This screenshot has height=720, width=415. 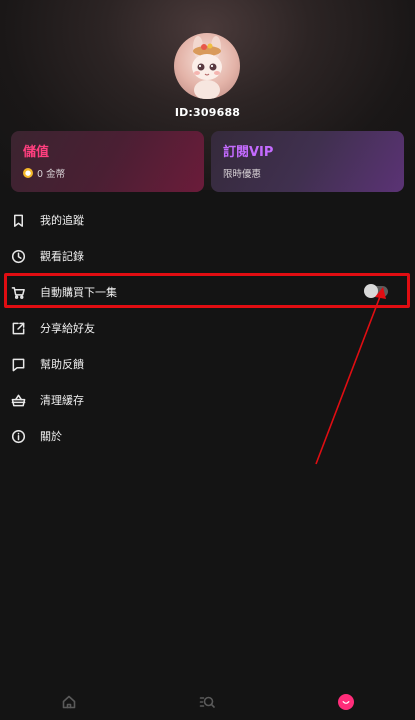 I want to click on menu-item-label: 觀看記錄, so click(x=62, y=256).